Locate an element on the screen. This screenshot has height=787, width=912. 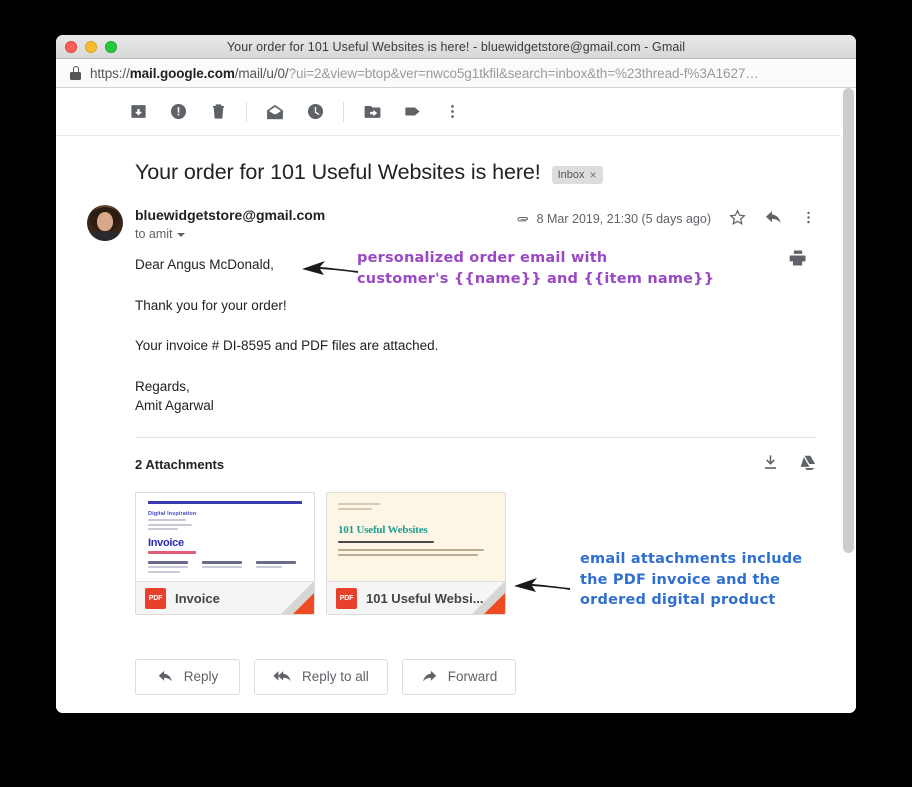
reply-all-button: Reply to all is located at coordinates (321, 676).